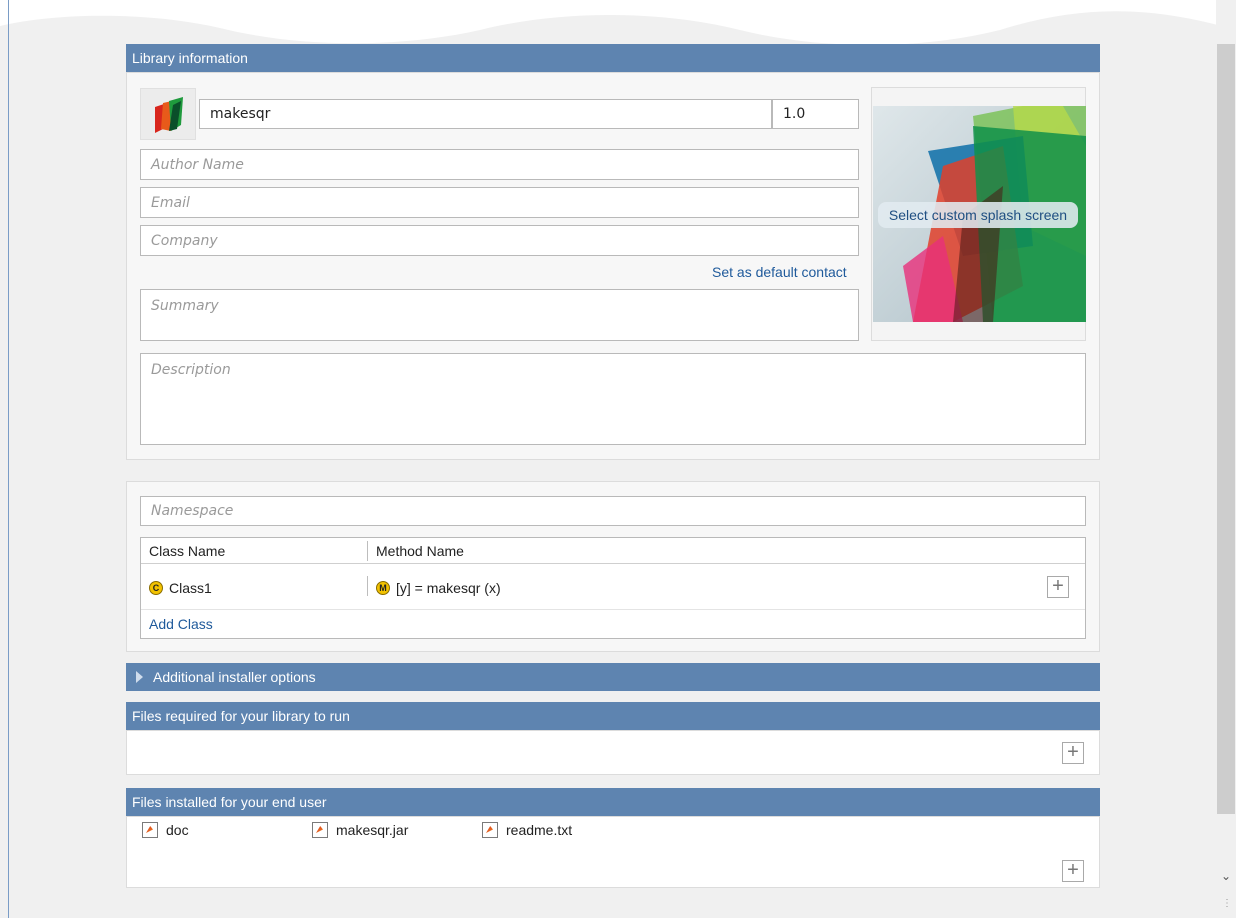  What do you see at coordinates (485, 114) in the screenshot?
I see `library-name-field: makesqr` at bounding box center [485, 114].